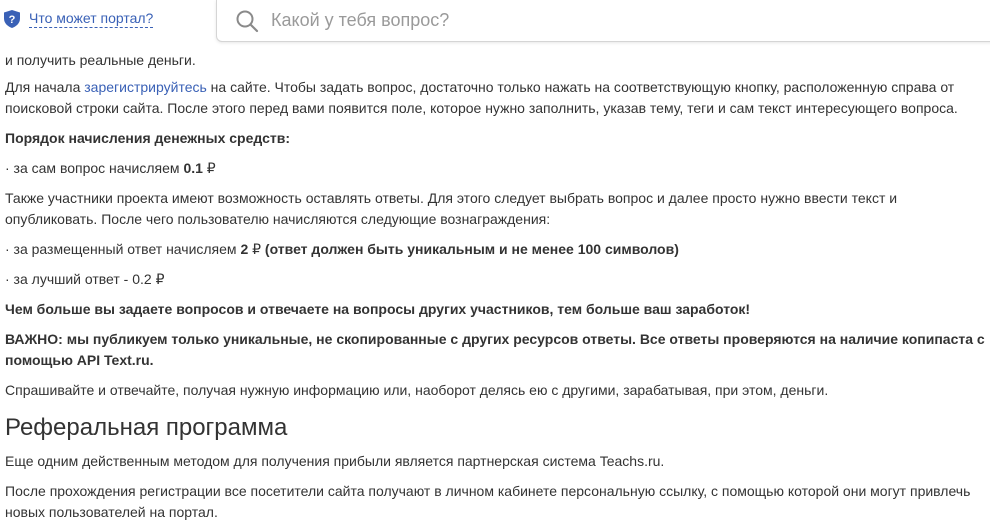 This screenshot has width=990, height=532. I want to click on search-icon, so click(247, 21).